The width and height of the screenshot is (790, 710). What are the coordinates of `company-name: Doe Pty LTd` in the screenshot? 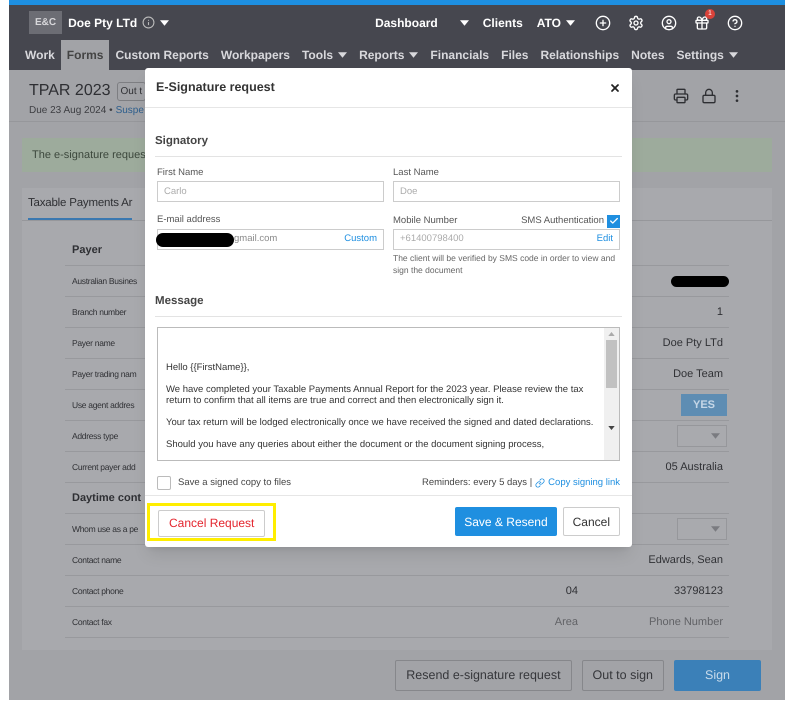 It's located at (103, 23).